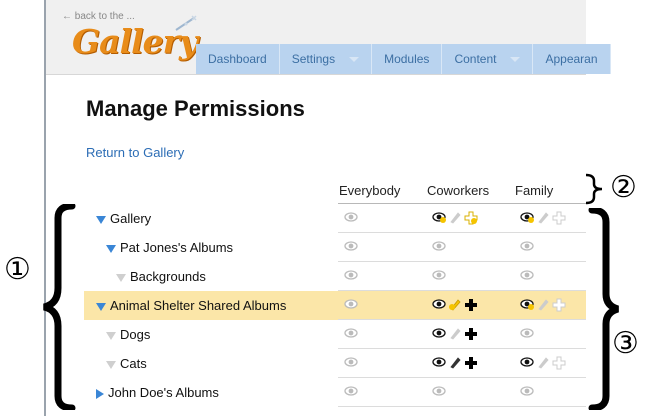 This screenshot has height=416, width=656. What do you see at coordinates (625, 343) in the screenshot?
I see `annotation-3: ③` at bounding box center [625, 343].